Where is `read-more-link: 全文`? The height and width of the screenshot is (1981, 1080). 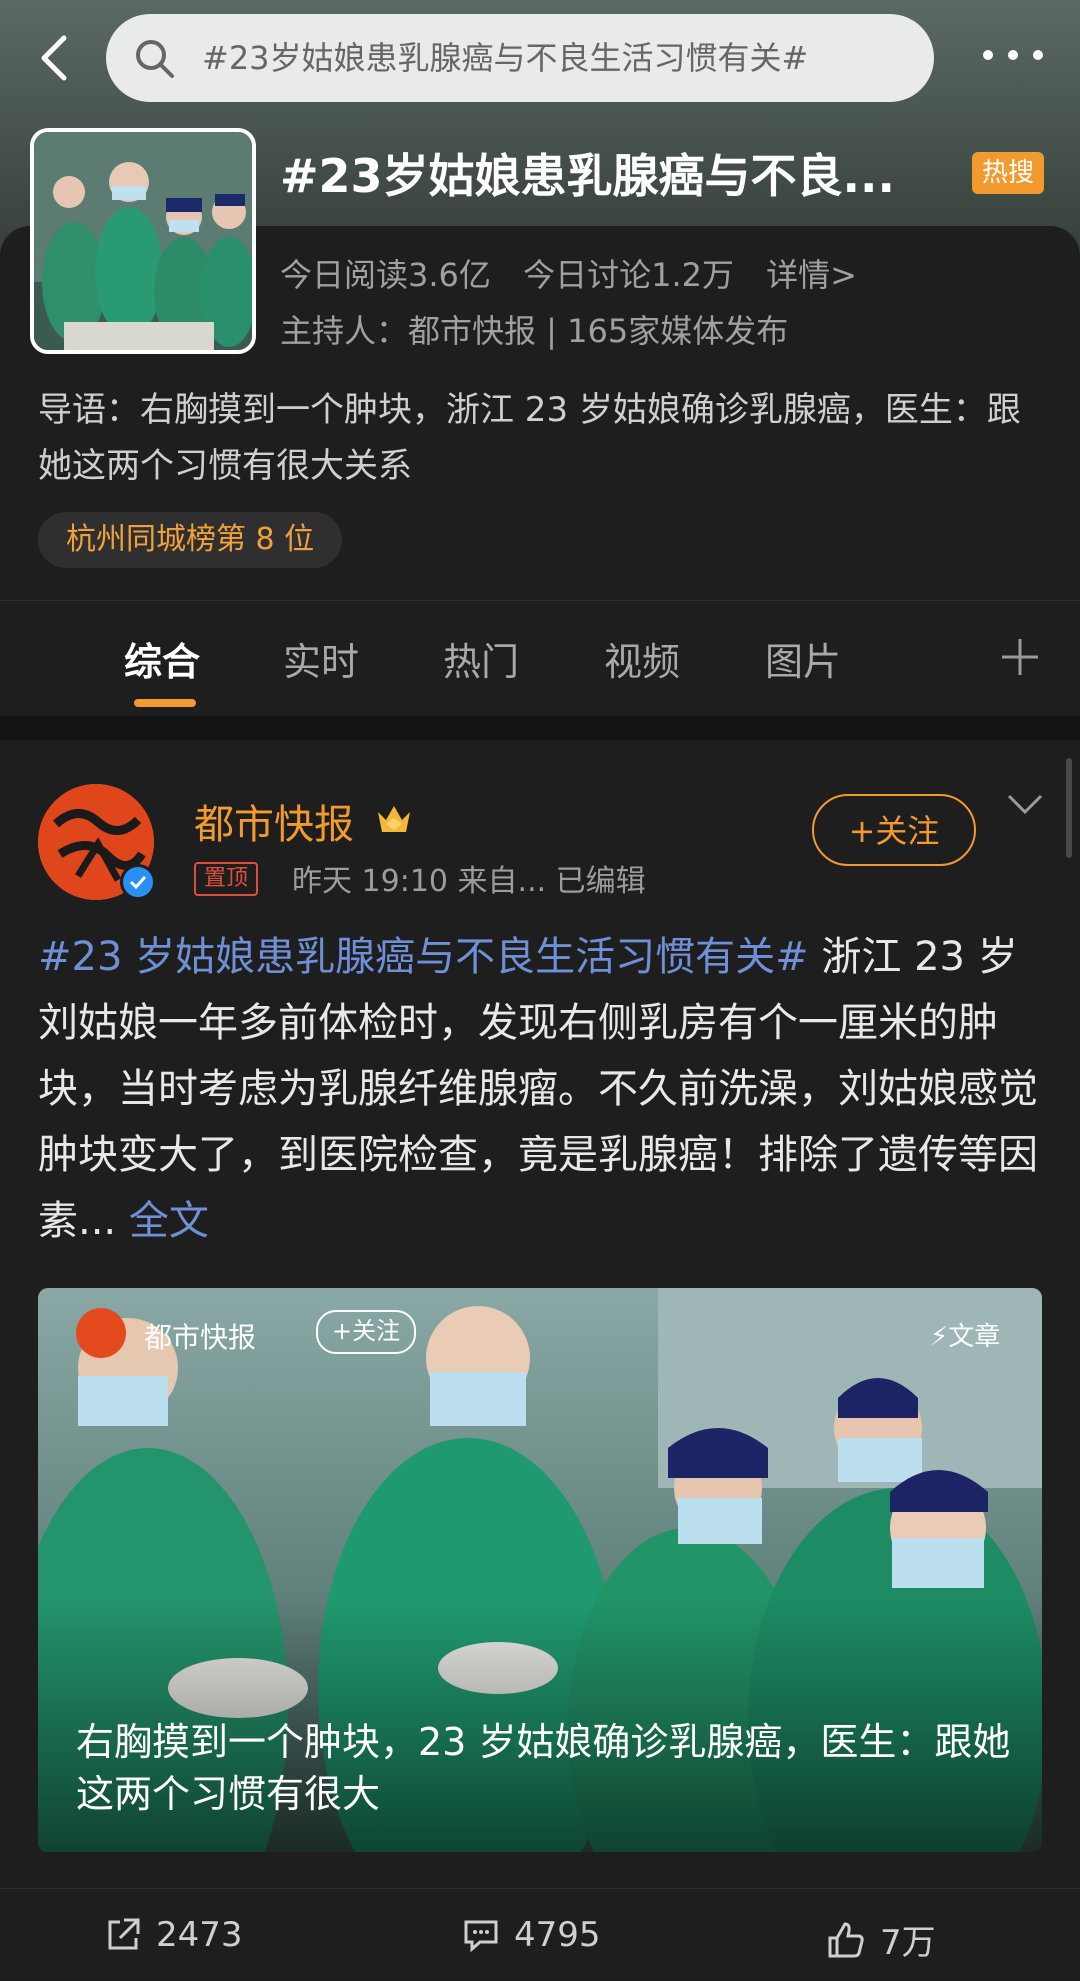 read-more-link: 全文 is located at coordinates (169, 1221).